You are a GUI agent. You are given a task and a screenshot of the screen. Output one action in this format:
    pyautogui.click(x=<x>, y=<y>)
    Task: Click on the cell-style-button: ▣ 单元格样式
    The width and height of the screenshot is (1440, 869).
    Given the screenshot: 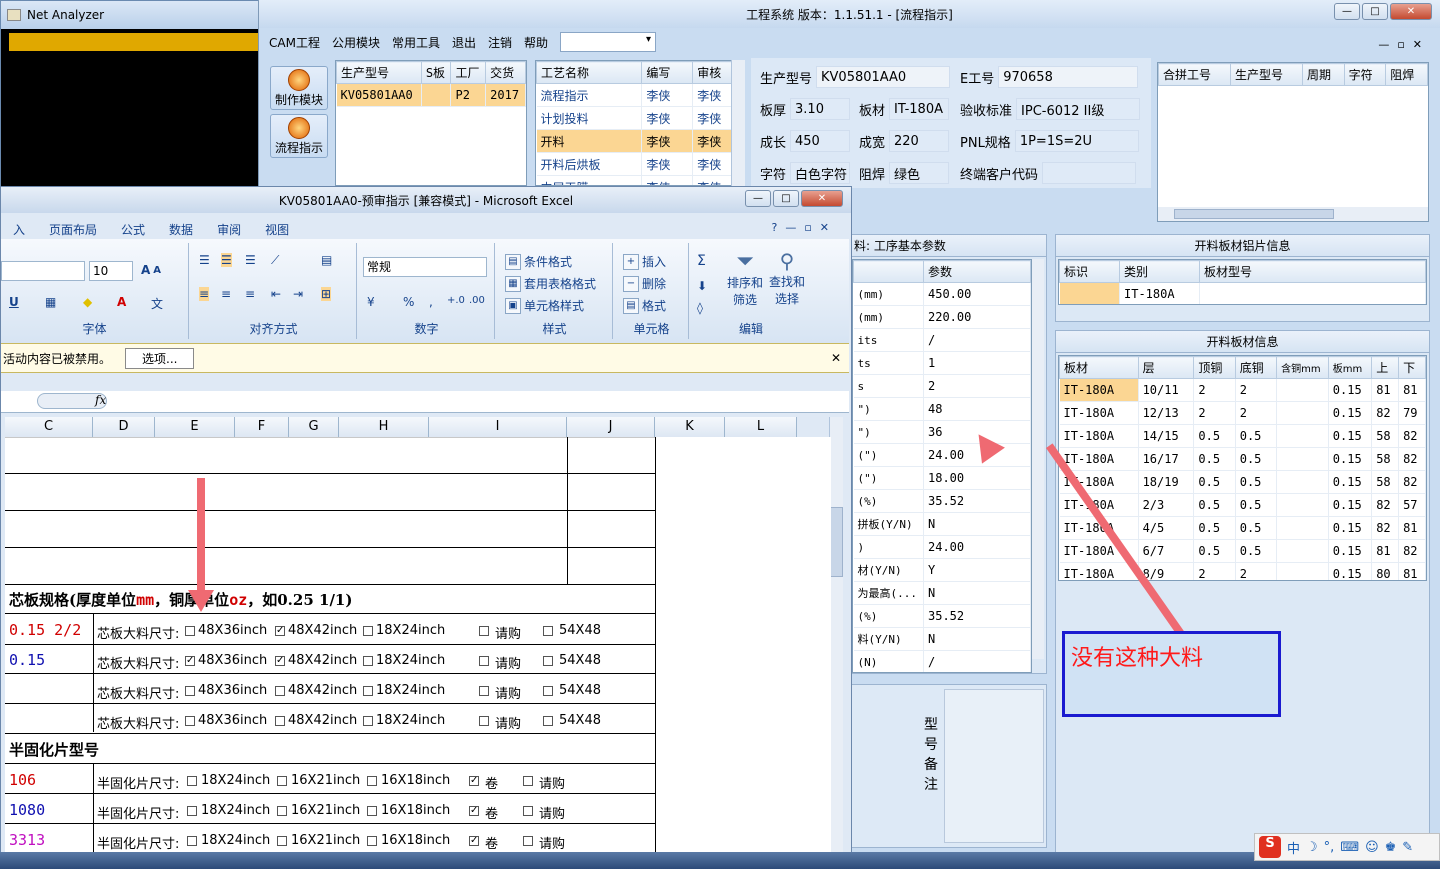 What is the action you would take?
    pyautogui.click(x=544, y=305)
    